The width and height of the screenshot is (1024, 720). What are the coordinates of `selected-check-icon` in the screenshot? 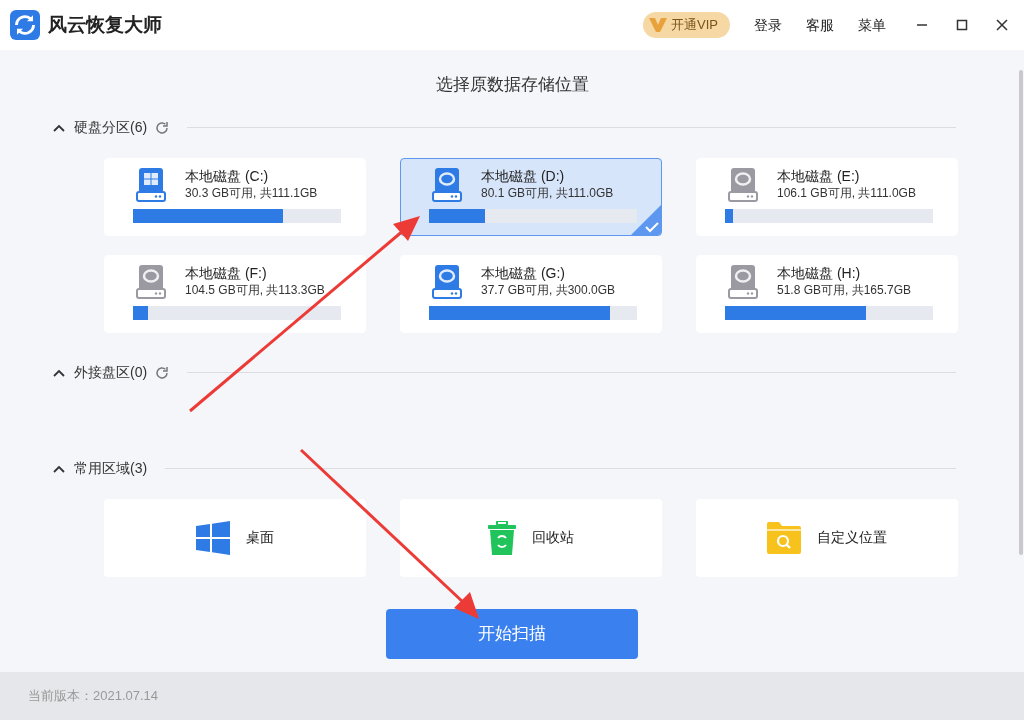 It's located at (646, 219).